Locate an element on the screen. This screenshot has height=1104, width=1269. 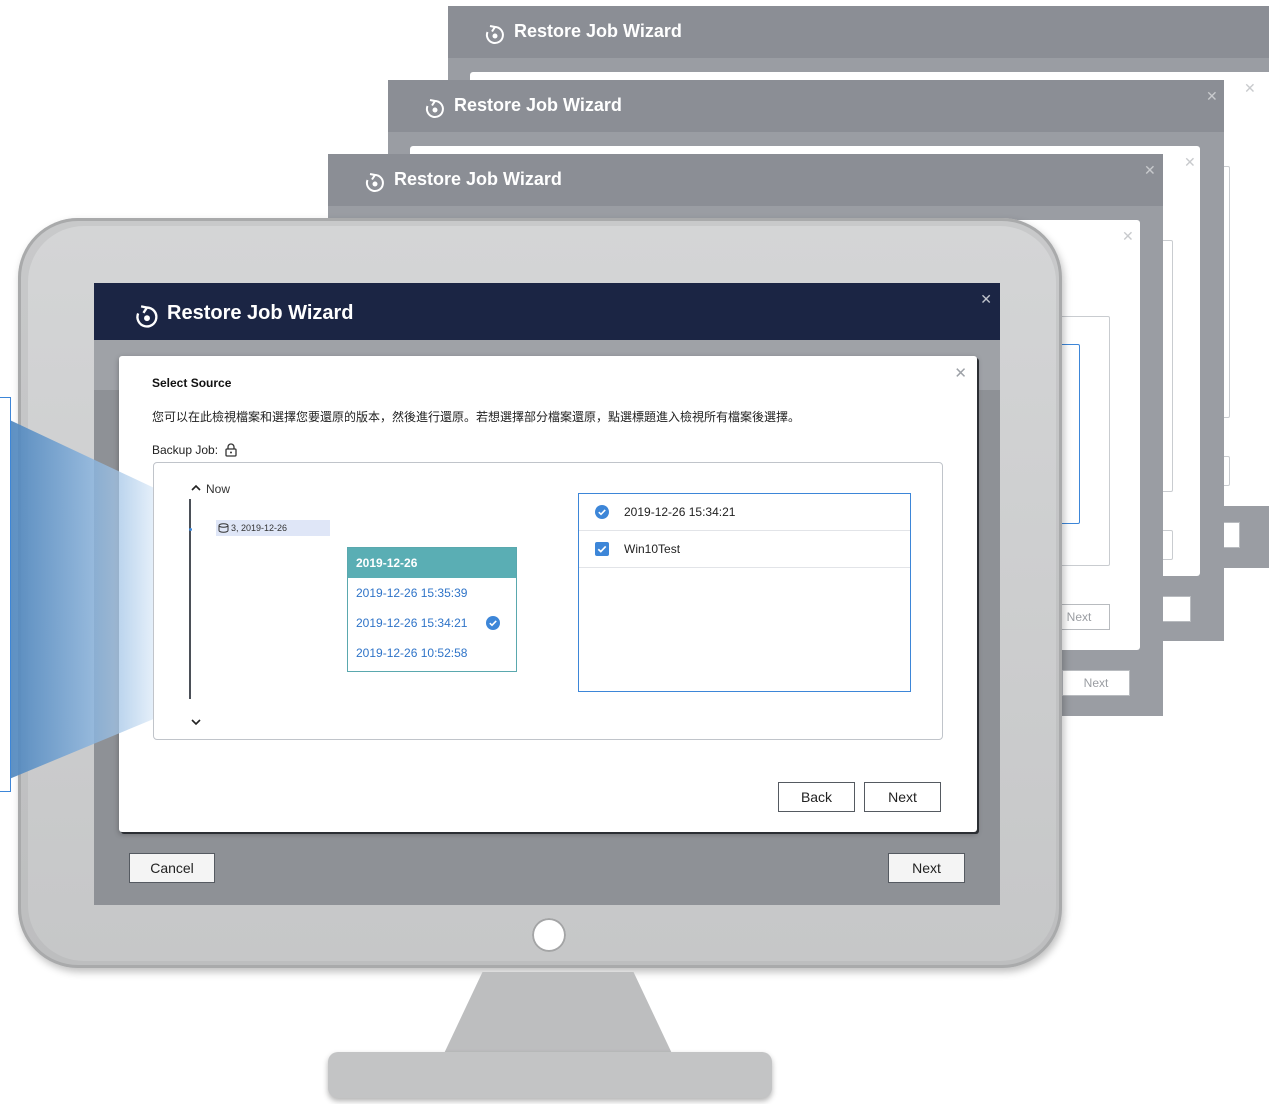
detail-item-label: Win10Test is located at coordinates (652, 549).